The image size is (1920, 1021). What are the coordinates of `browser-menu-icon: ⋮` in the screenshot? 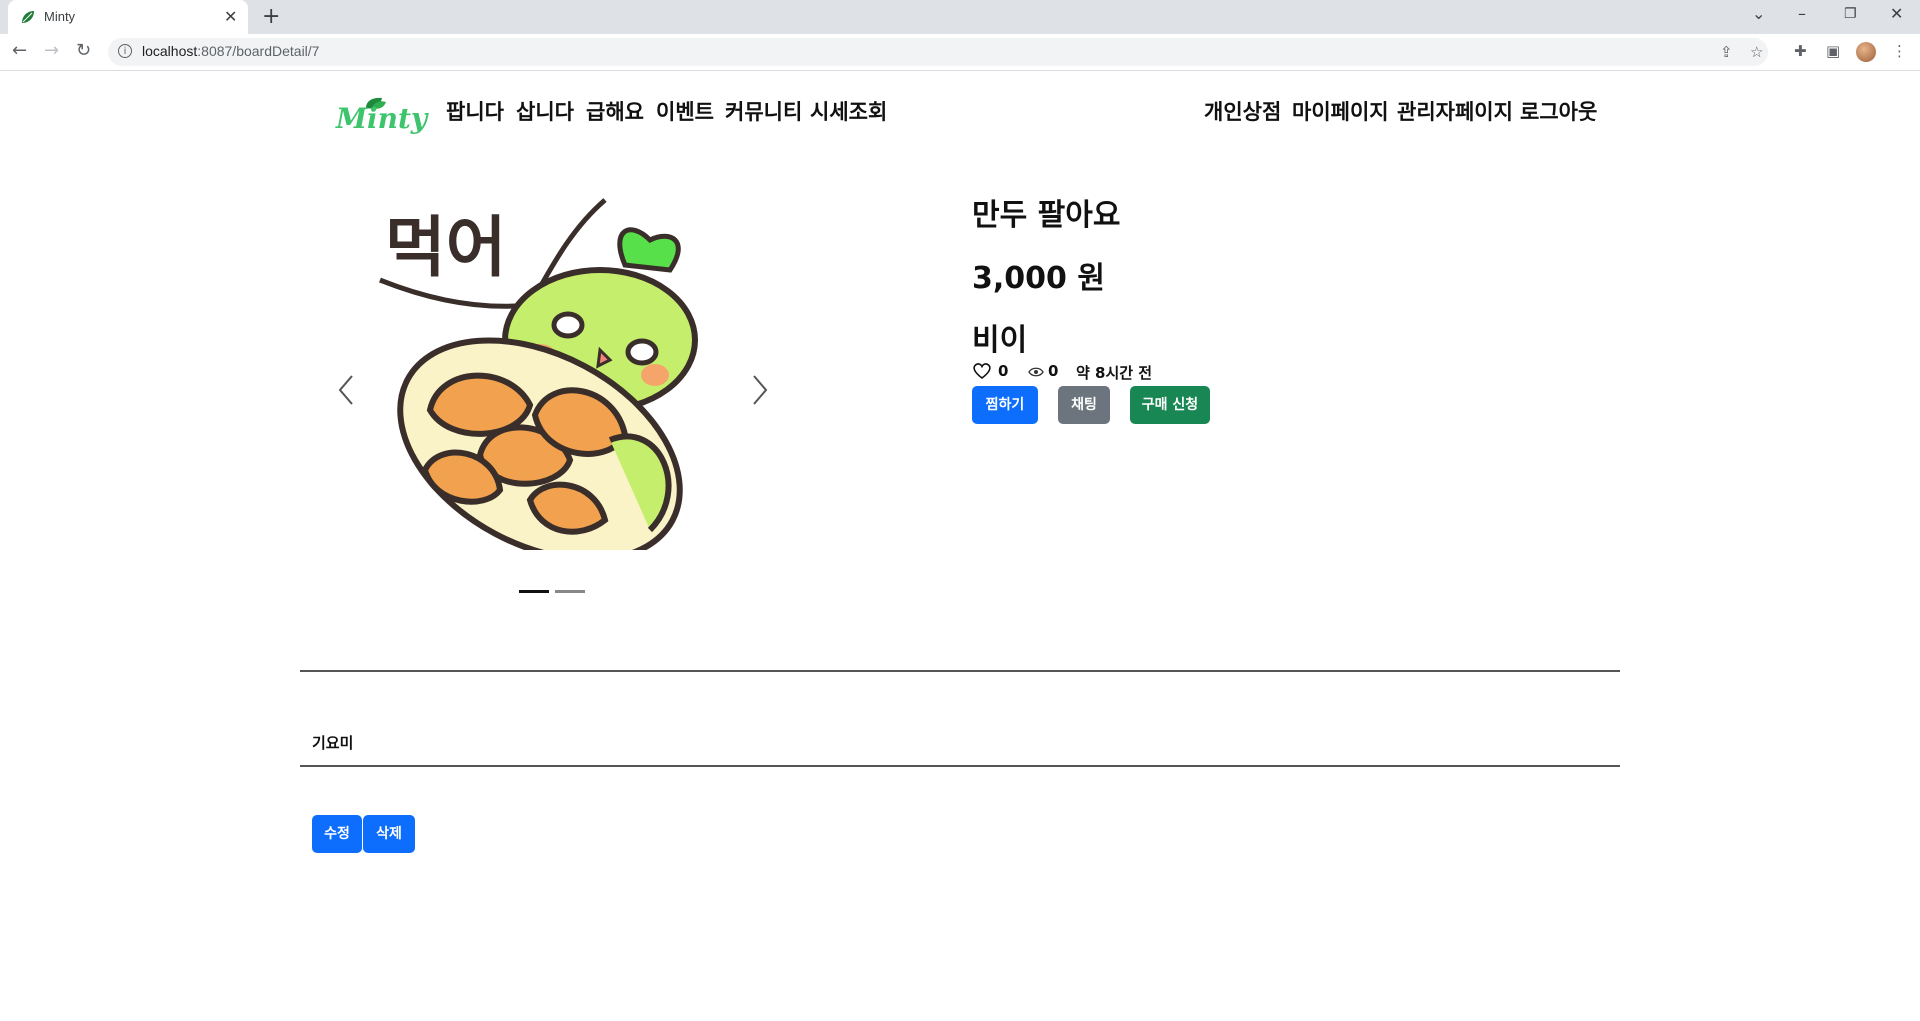 It's located at (1899, 51).